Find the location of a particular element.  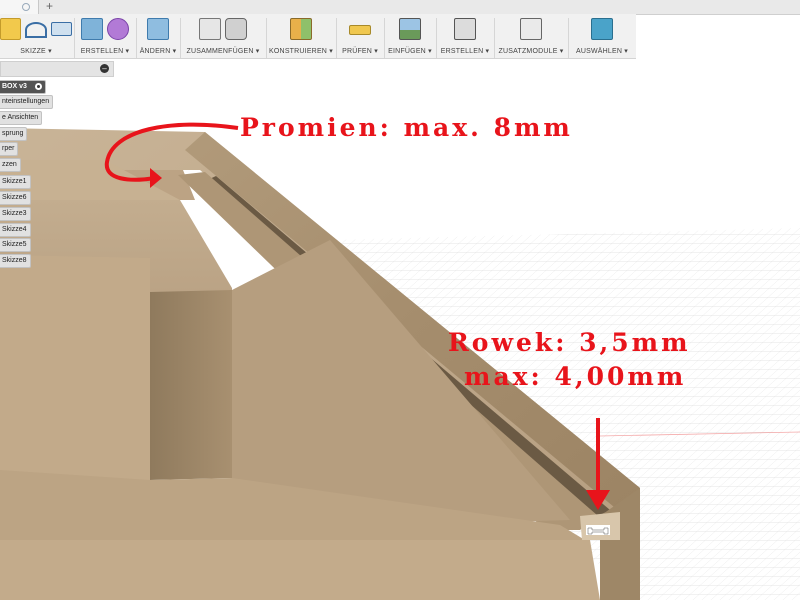

toolbar-group-erstellen-2: ERSTELLEN ▾ is located at coordinates (465, 38).